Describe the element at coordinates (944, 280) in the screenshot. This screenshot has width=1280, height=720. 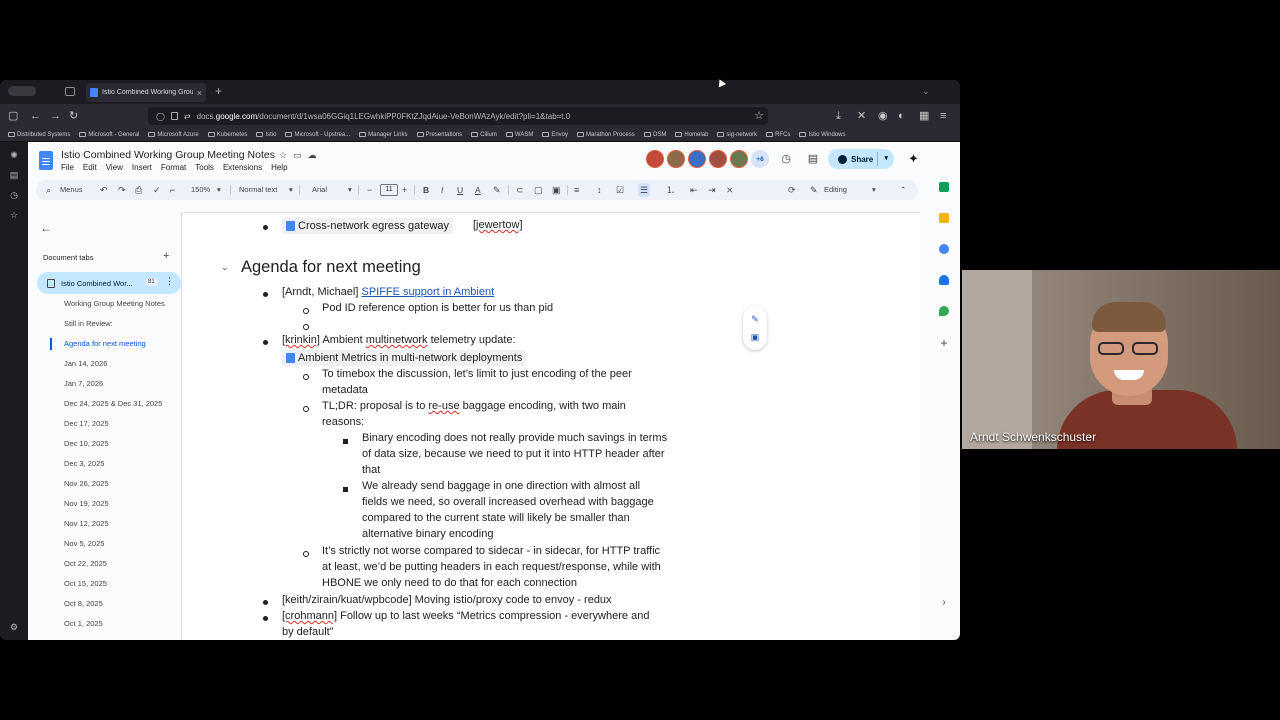
I see `contacts-icon` at that location.